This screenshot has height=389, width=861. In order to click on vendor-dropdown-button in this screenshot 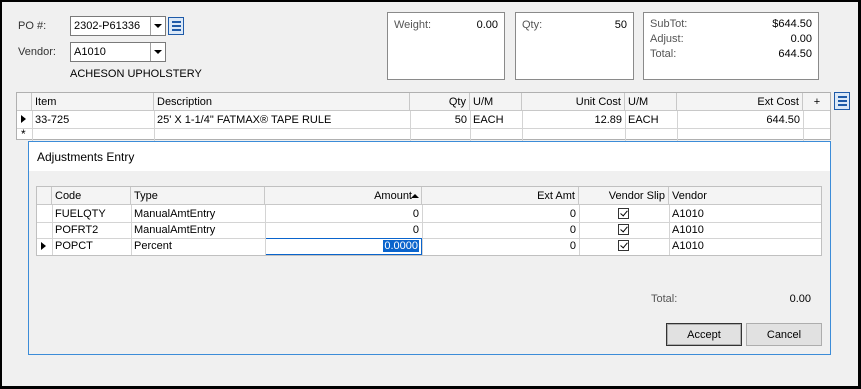, I will do `click(157, 52)`.